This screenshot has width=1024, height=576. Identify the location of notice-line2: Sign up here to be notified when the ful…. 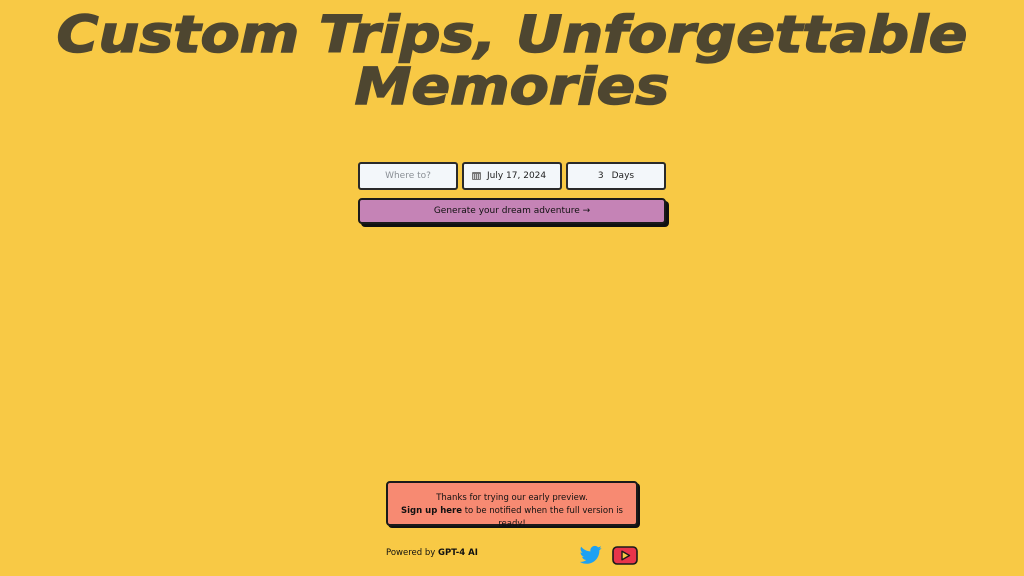
(512, 518).